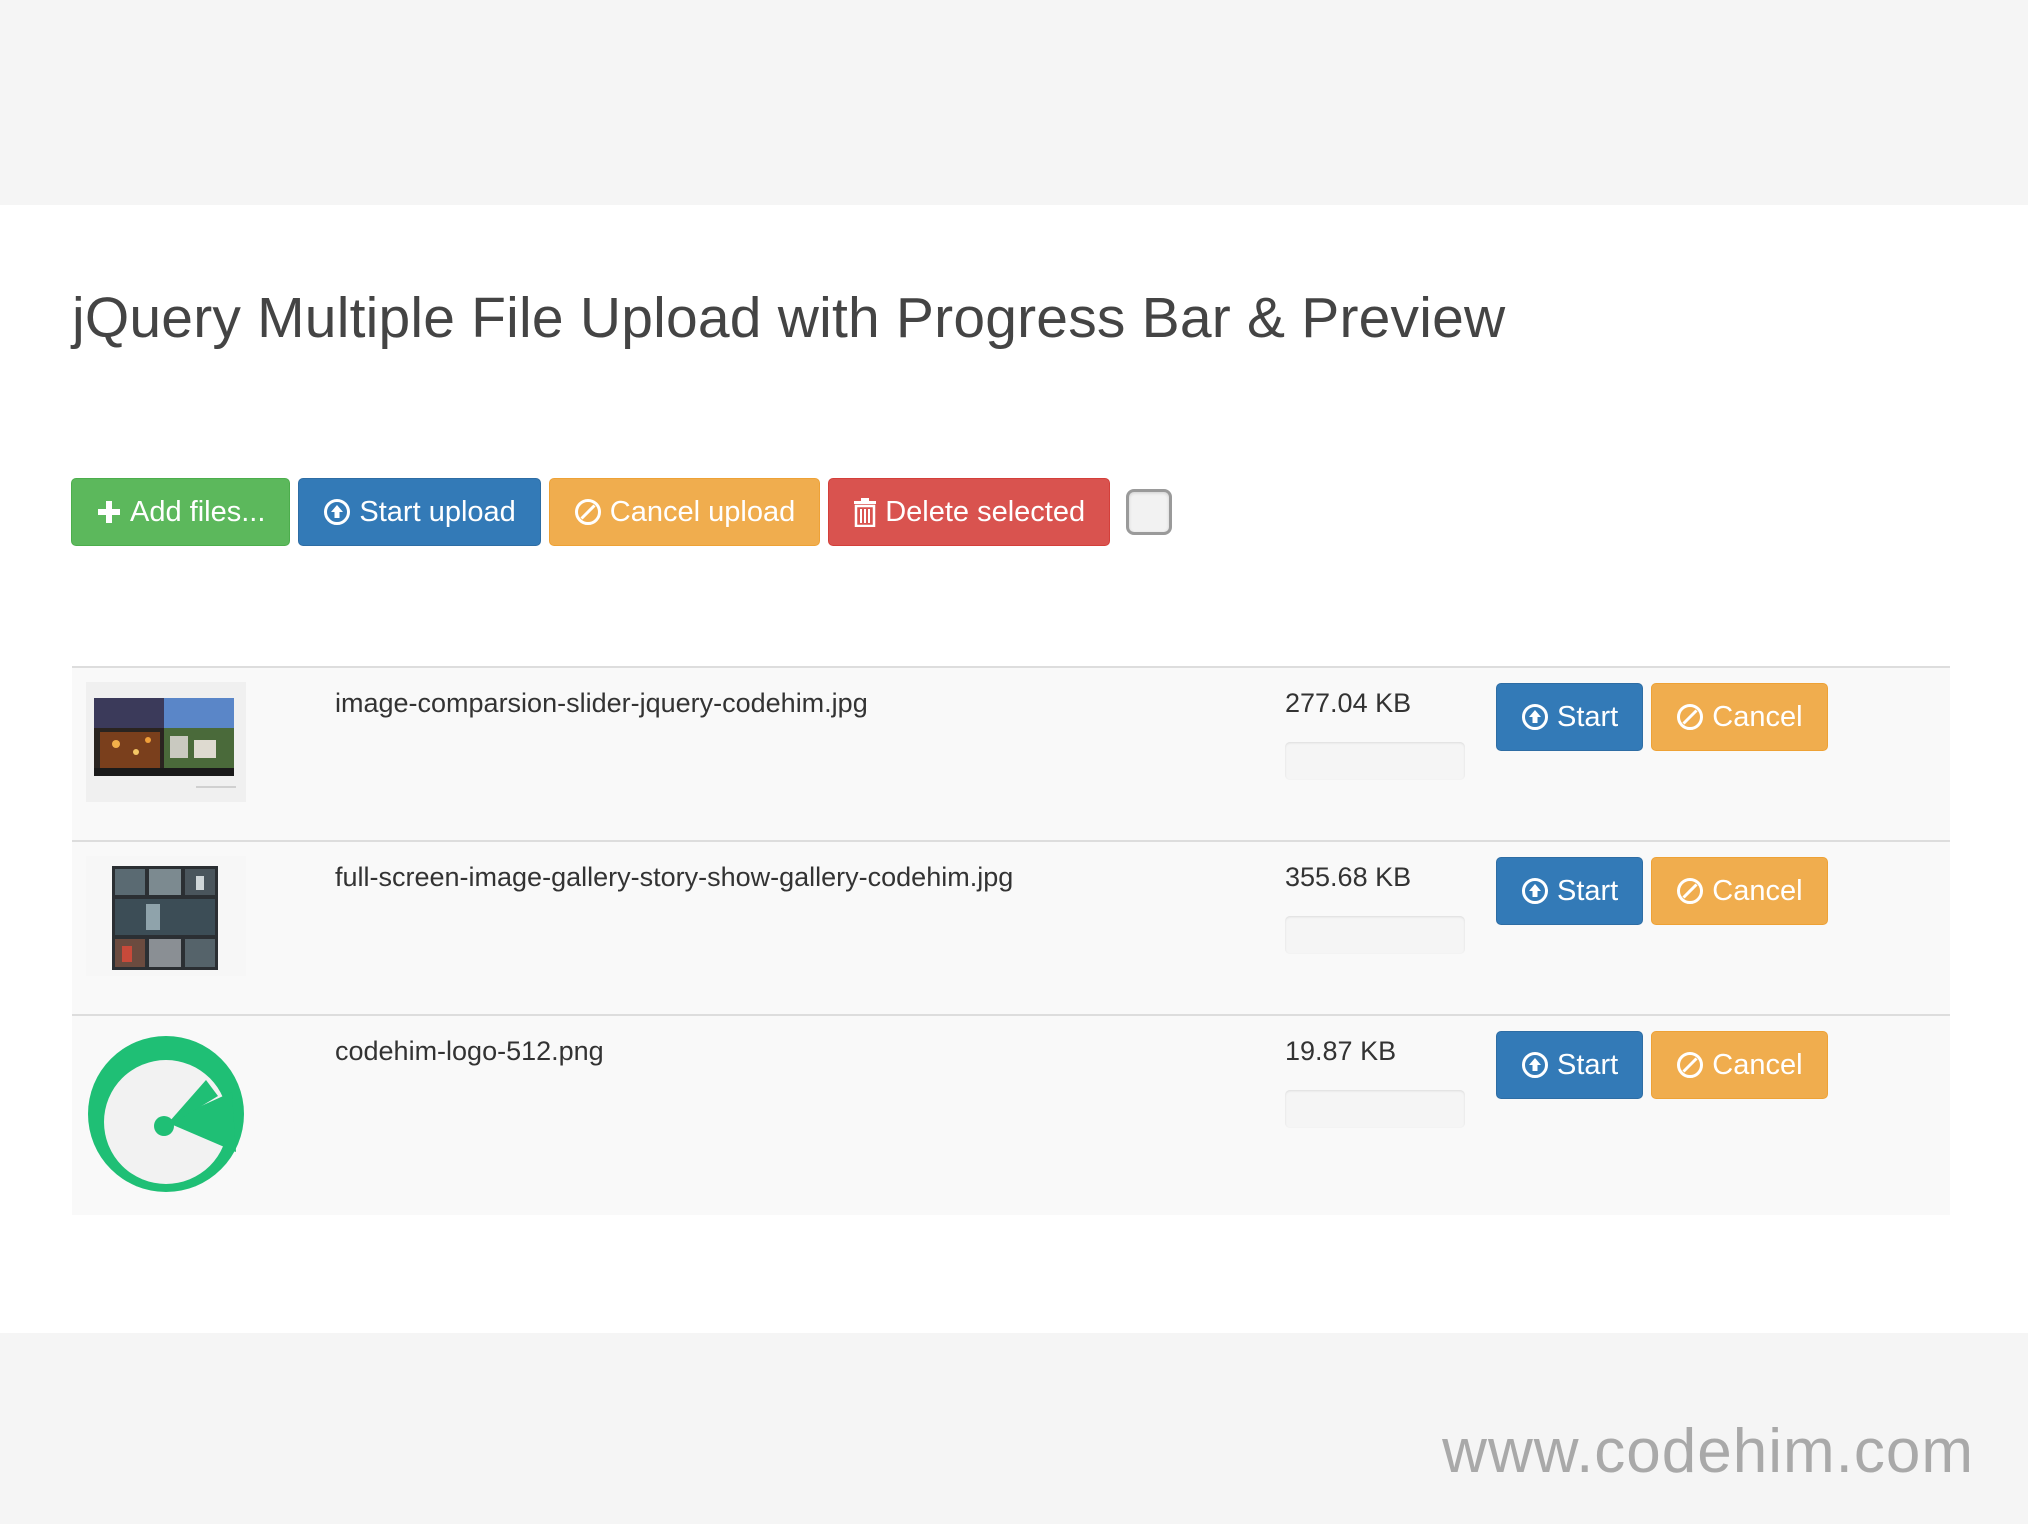 The image size is (2028, 1524). Describe the element at coordinates (1708, 1451) in the screenshot. I see `watermark: www.codehim.com` at that location.